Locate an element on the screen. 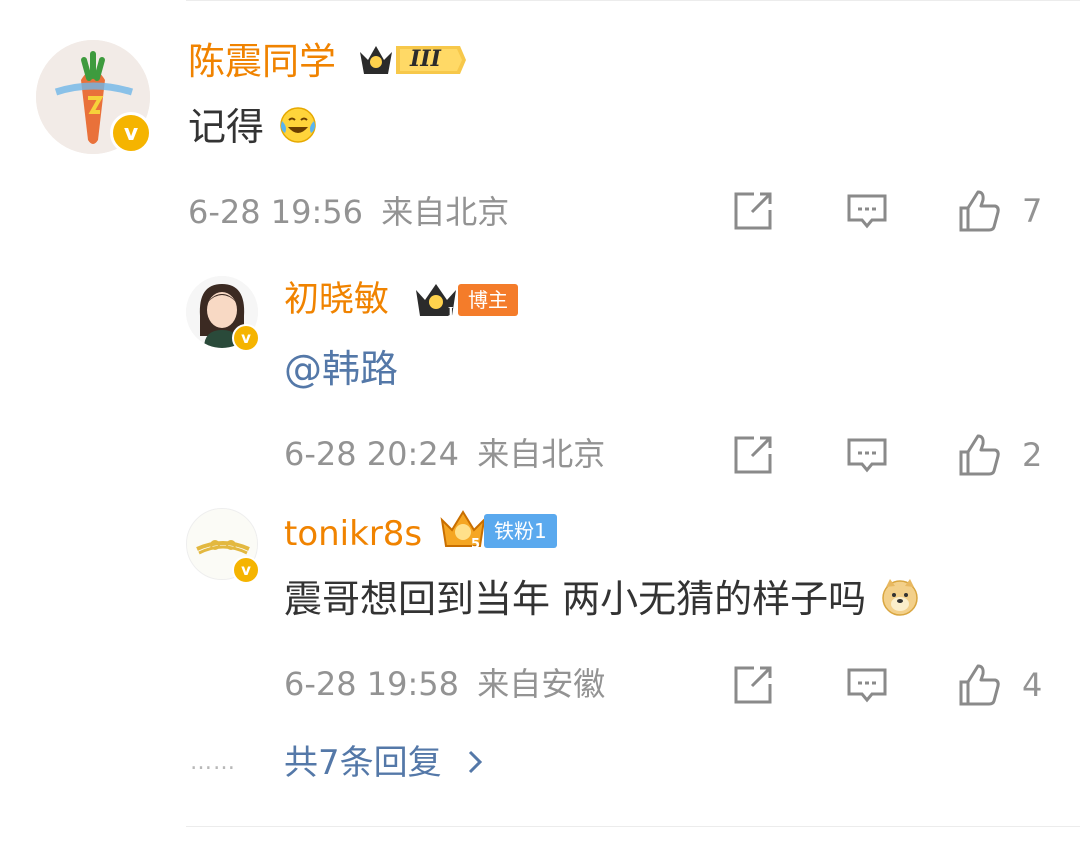  reply-location: 来自安徽 is located at coordinates (541, 684).